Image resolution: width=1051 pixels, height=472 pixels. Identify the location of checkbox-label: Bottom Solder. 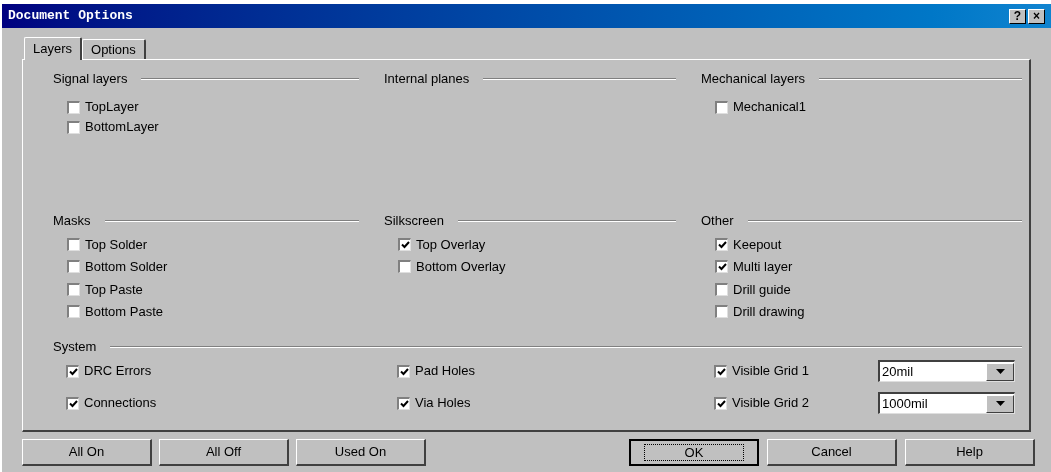
(126, 267).